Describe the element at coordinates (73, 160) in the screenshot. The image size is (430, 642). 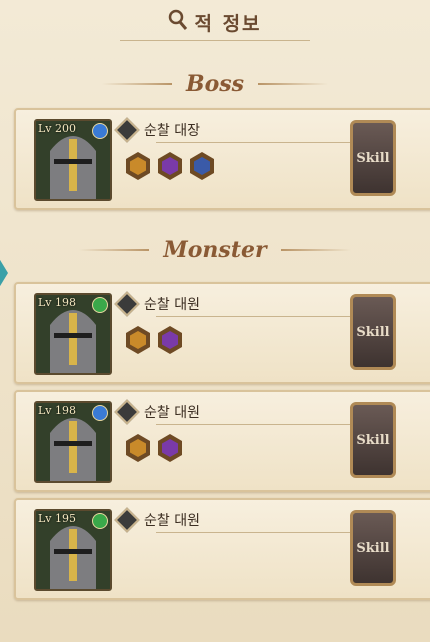
I see `enemy-portrait: Lv 200` at that location.